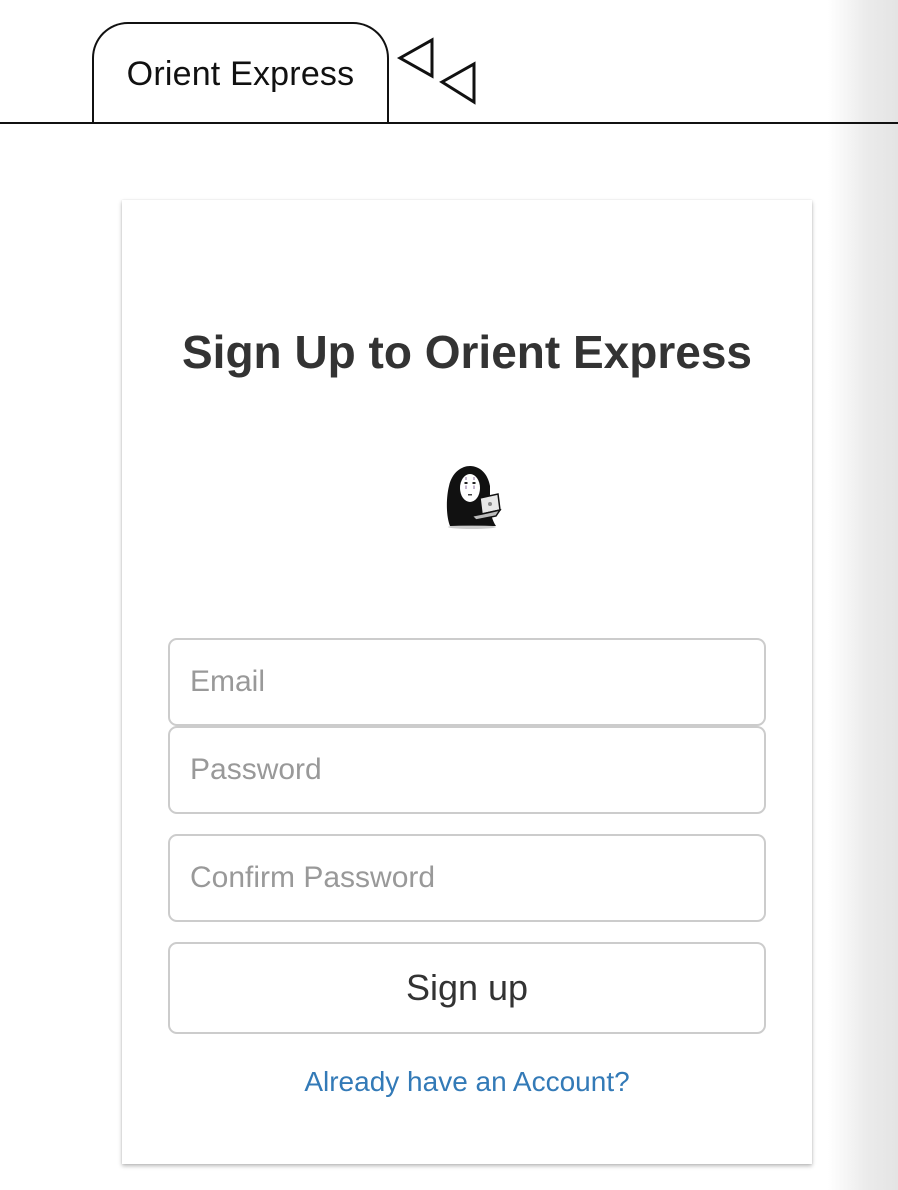 This screenshot has height=1190, width=898. I want to click on tab-orient-express: Orient Express, so click(240, 72).